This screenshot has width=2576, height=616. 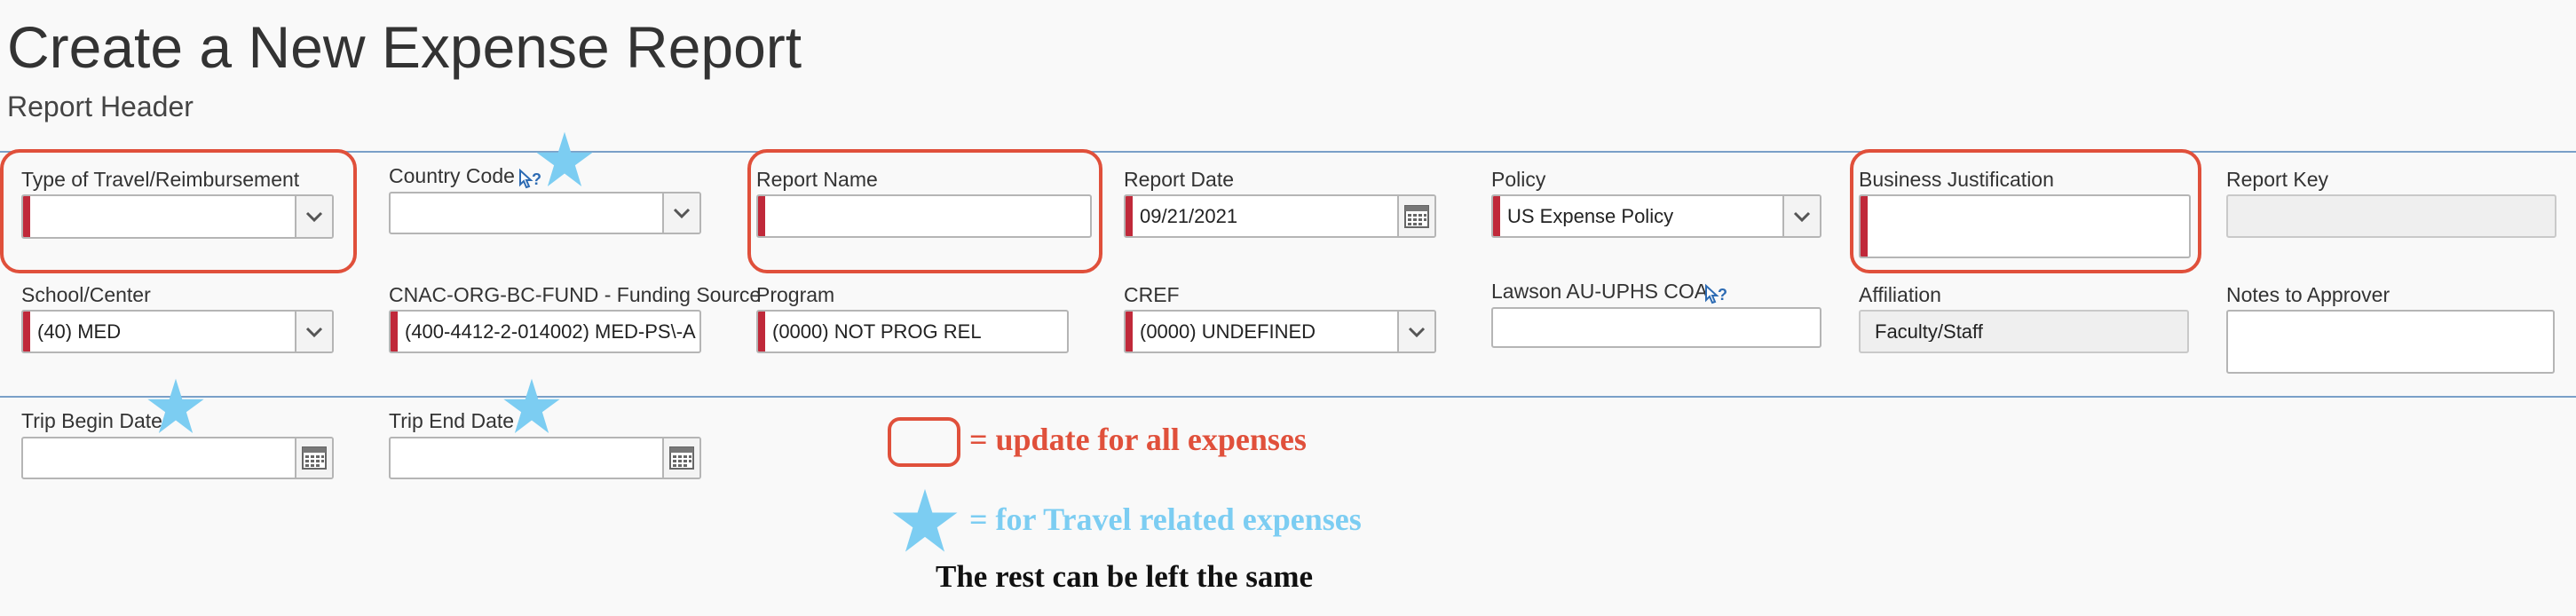 What do you see at coordinates (1900, 294) in the screenshot?
I see `affiliation-label: Affiliation` at bounding box center [1900, 294].